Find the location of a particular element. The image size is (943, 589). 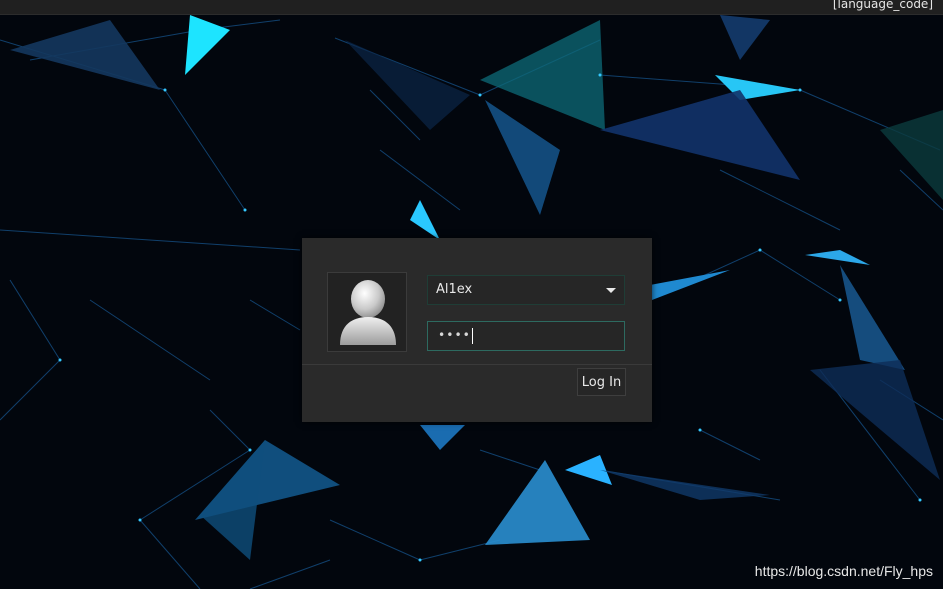

password-mask: •••• is located at coordinates (454, 335).